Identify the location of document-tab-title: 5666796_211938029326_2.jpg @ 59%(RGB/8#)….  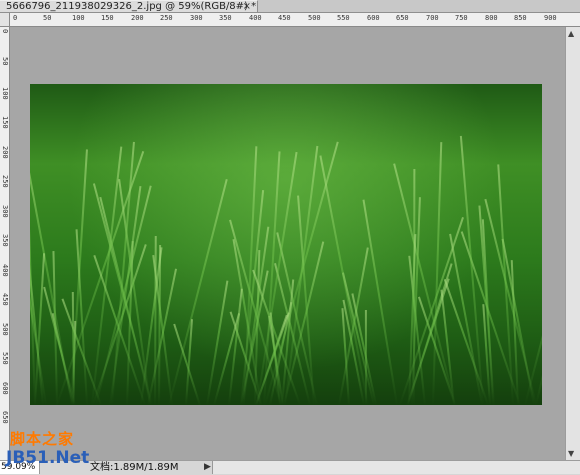
(131, 6).